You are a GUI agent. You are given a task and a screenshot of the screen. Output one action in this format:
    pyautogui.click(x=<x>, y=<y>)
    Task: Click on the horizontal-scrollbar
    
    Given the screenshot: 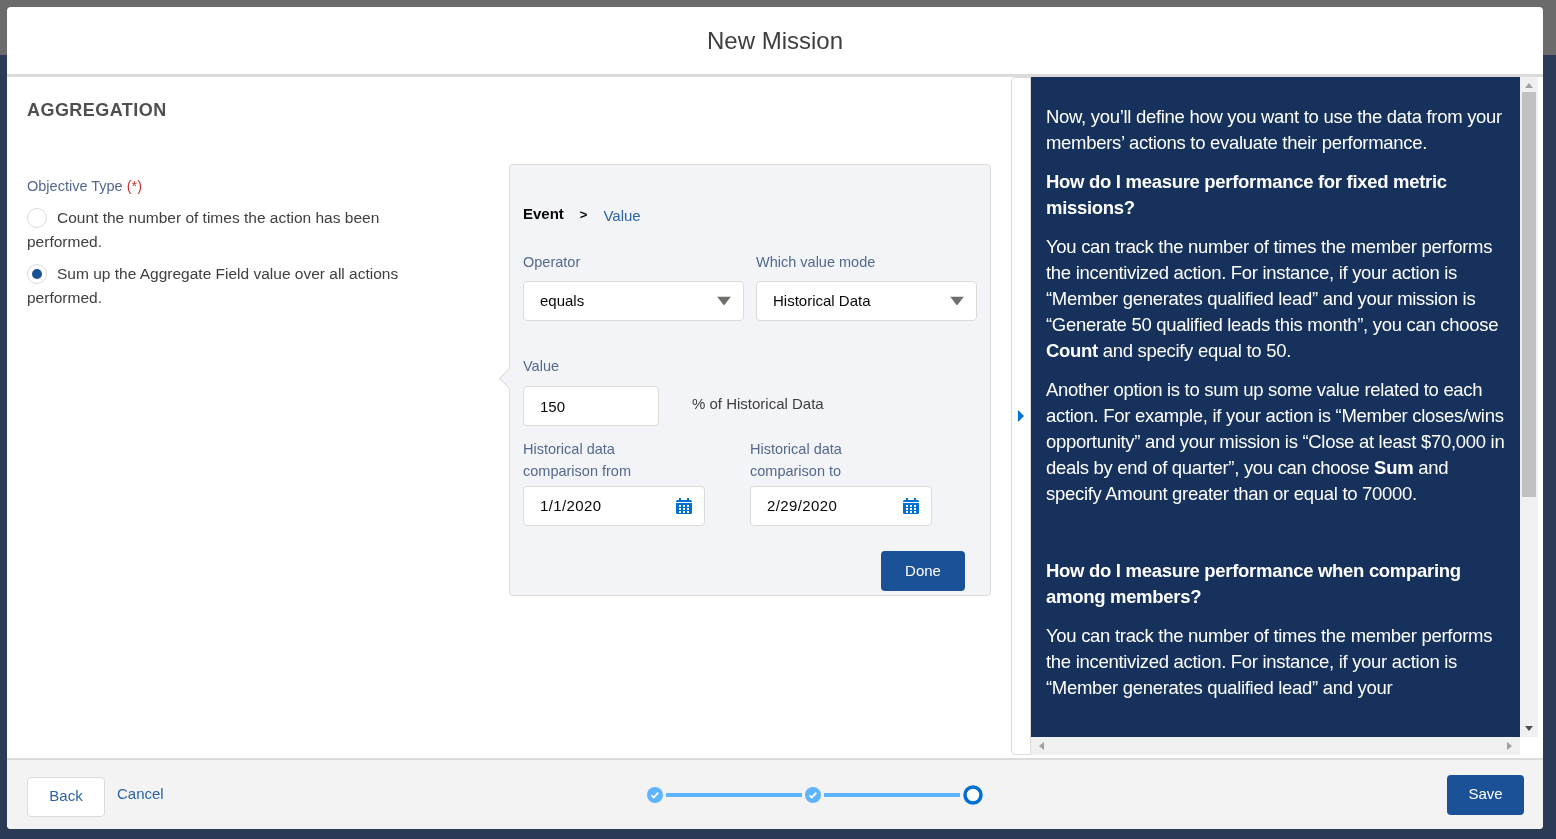 What is the action you would take?
    pyautogui.click(x=1275, y=746)
    